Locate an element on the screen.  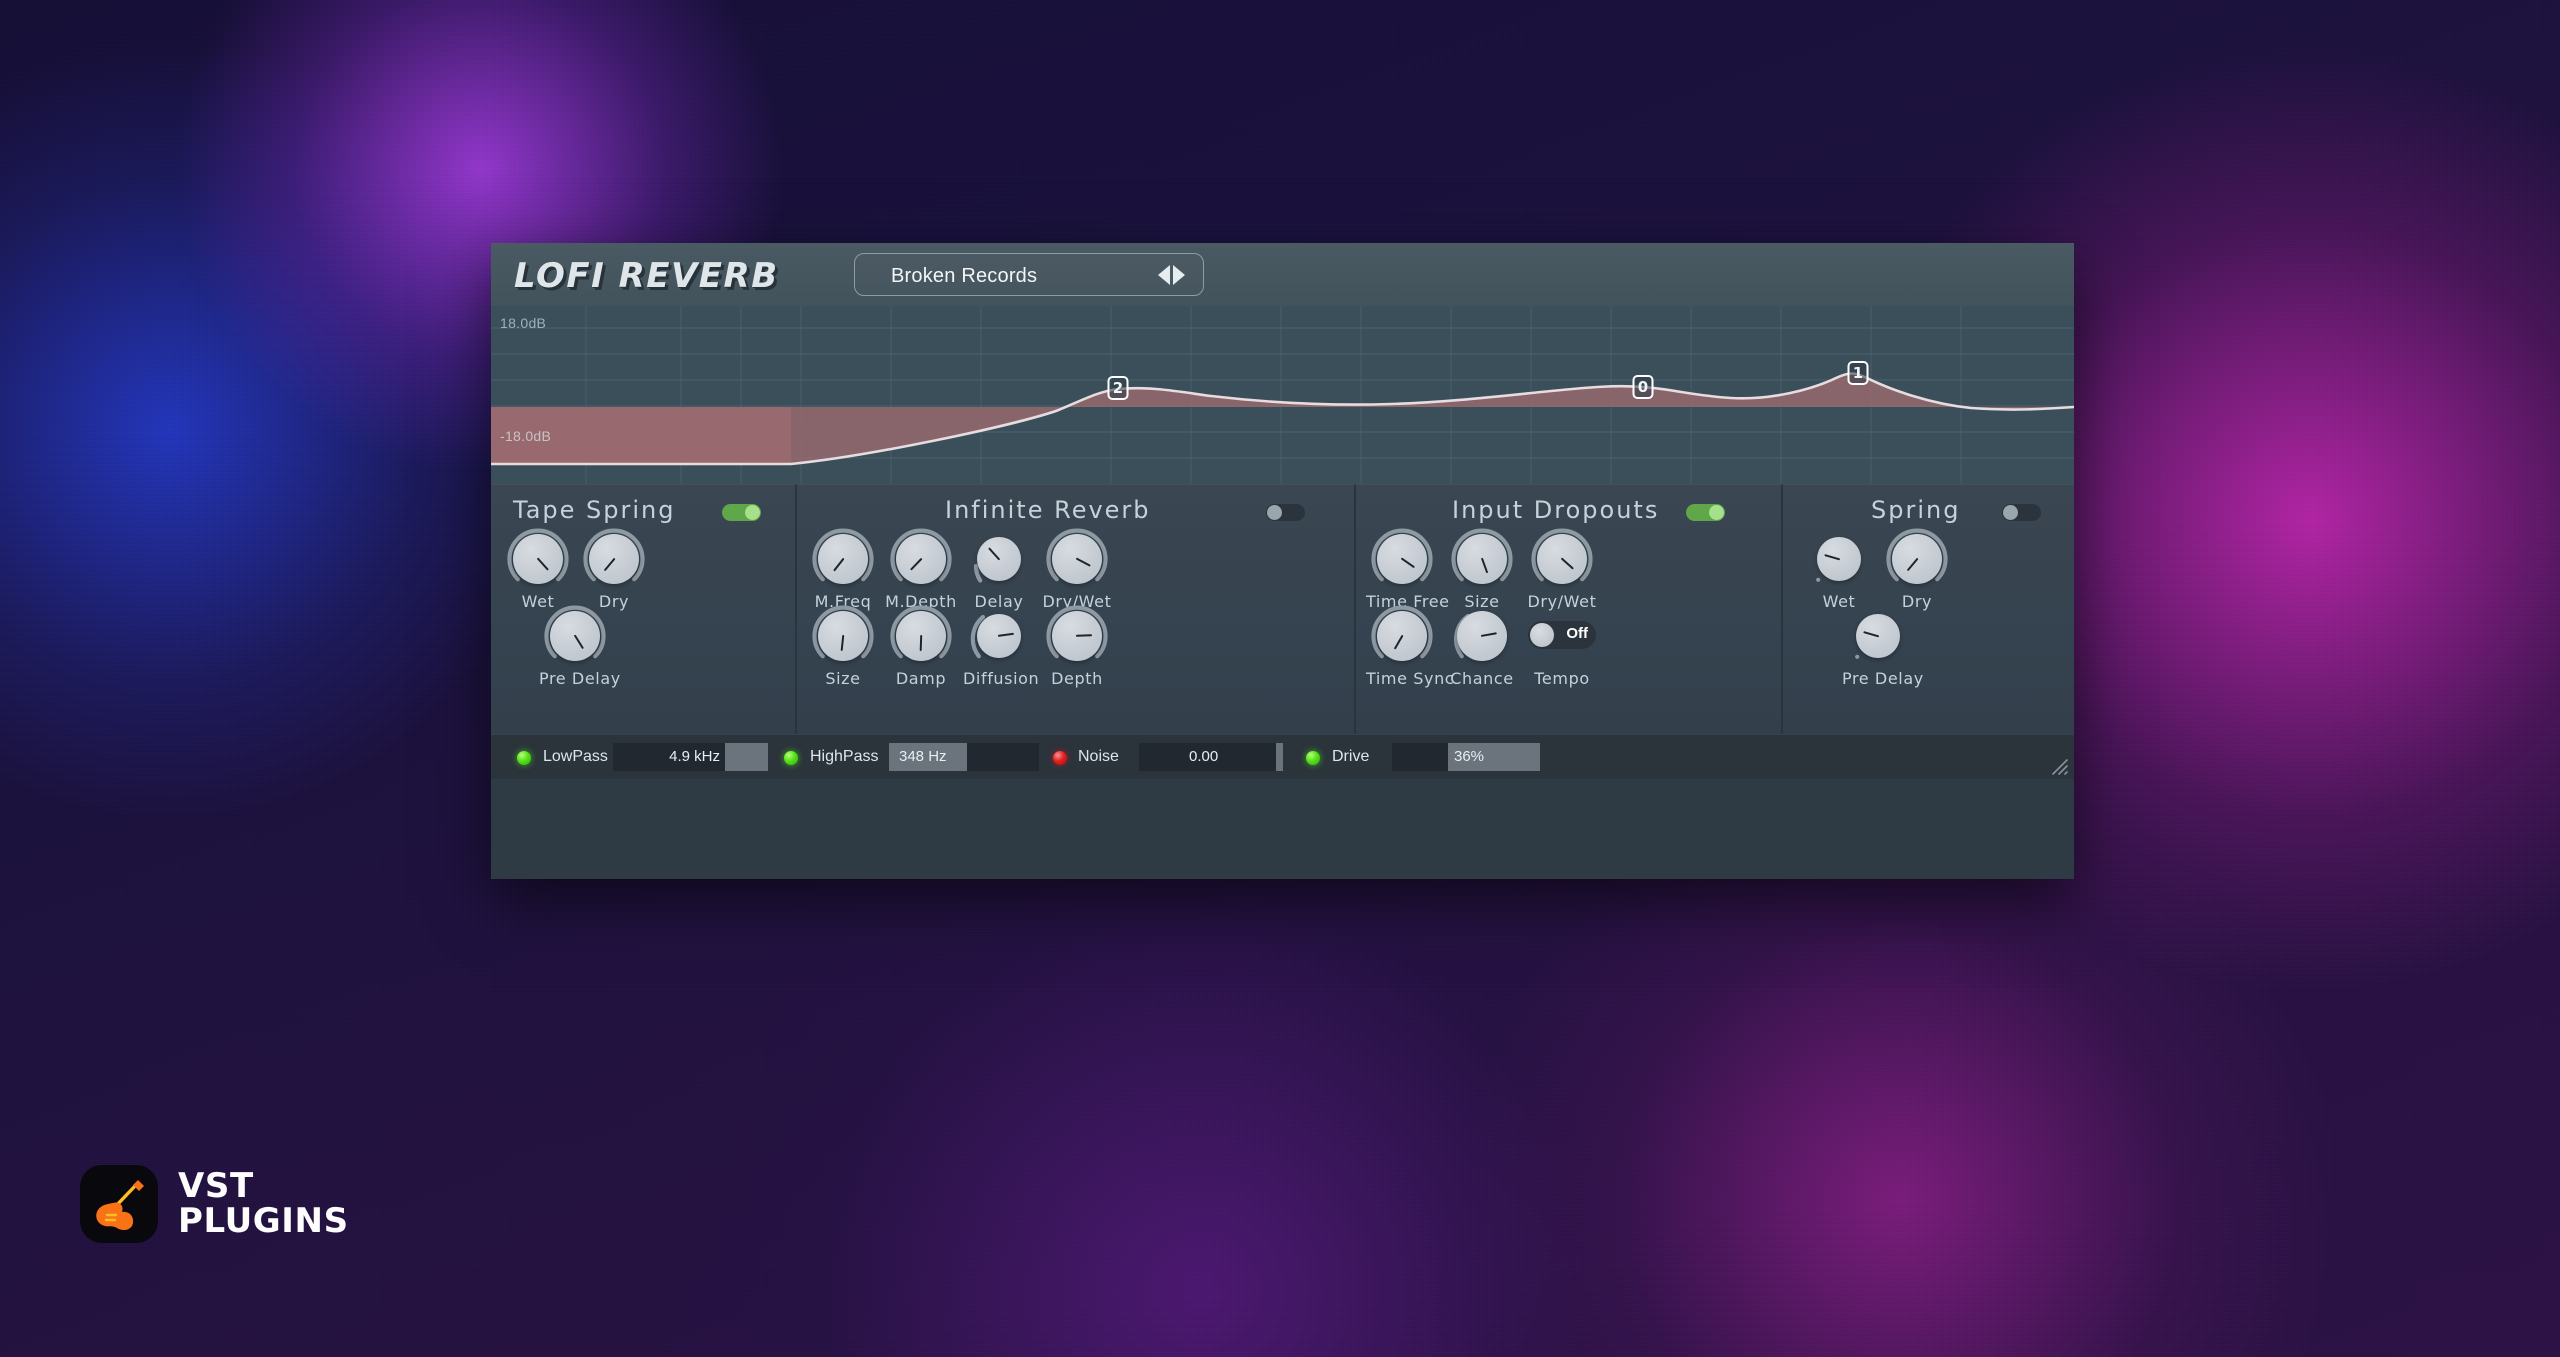
module-toggle-spring is located at coordinates (2021, 512).